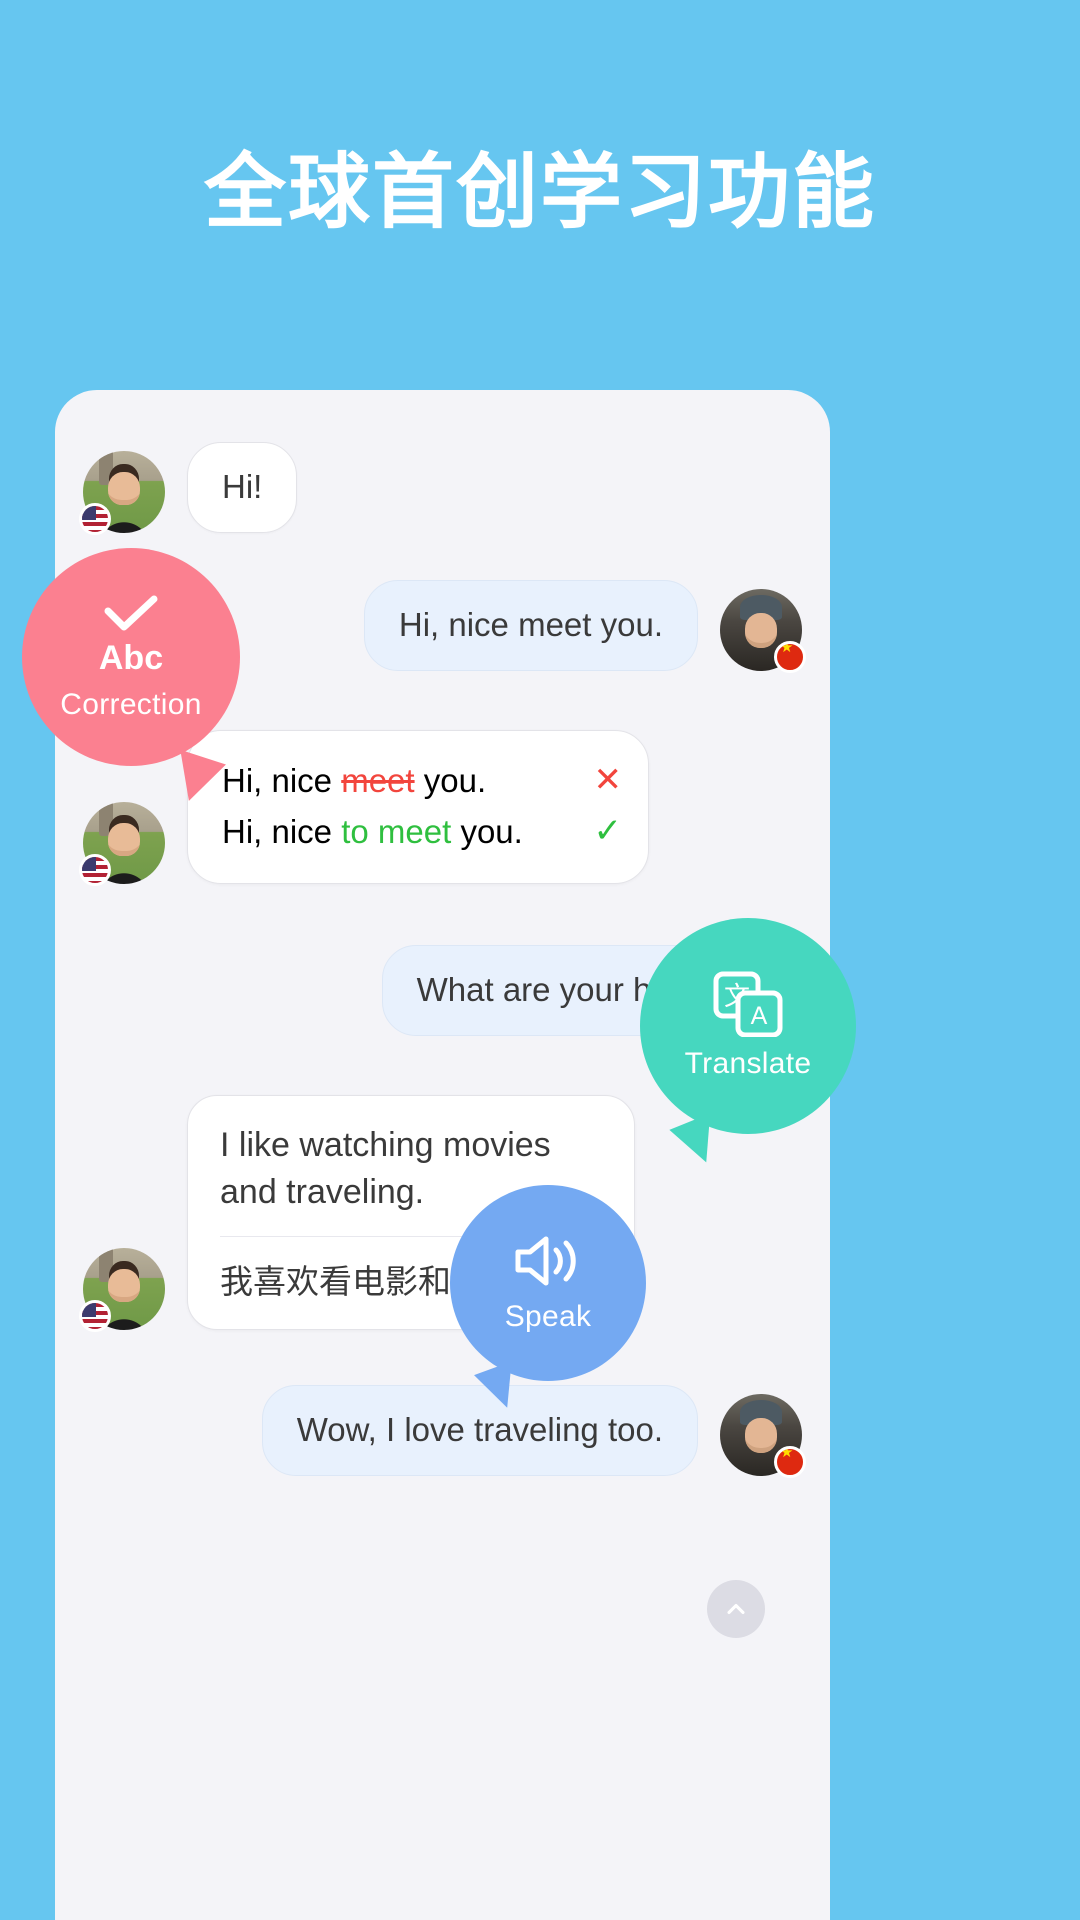  I want to click on message-bubble: Wow, I love traveling too., so click(479, 1430).